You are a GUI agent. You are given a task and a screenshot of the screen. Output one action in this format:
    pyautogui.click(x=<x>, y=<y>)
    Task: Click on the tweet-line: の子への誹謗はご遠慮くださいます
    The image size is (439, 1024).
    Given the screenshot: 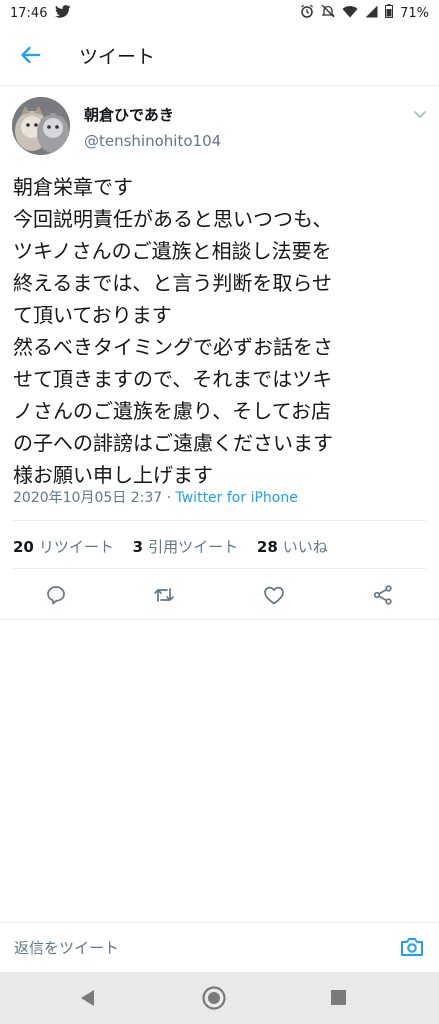 What is the action you would take?
    pyautogui.click(x=173, y=443)
    